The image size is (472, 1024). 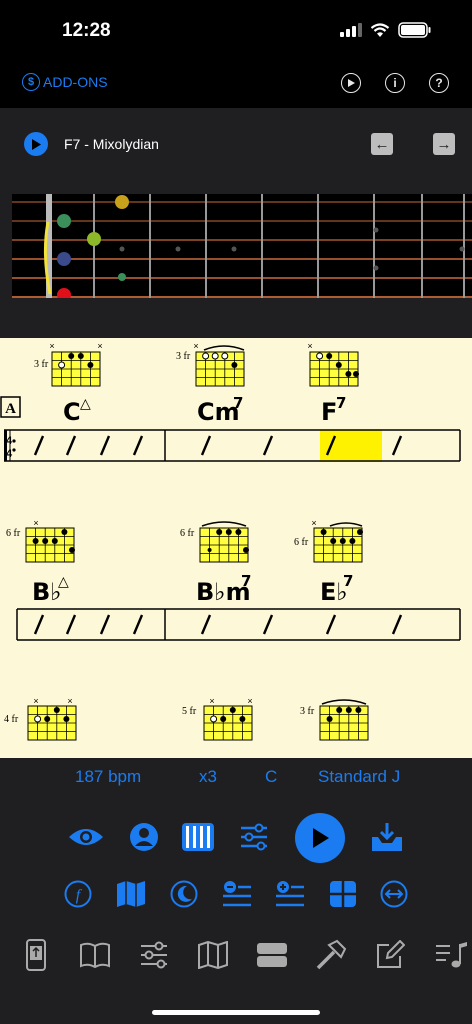 I want to click on chord-diagram-f7: ×, so click(x=333, y=364).